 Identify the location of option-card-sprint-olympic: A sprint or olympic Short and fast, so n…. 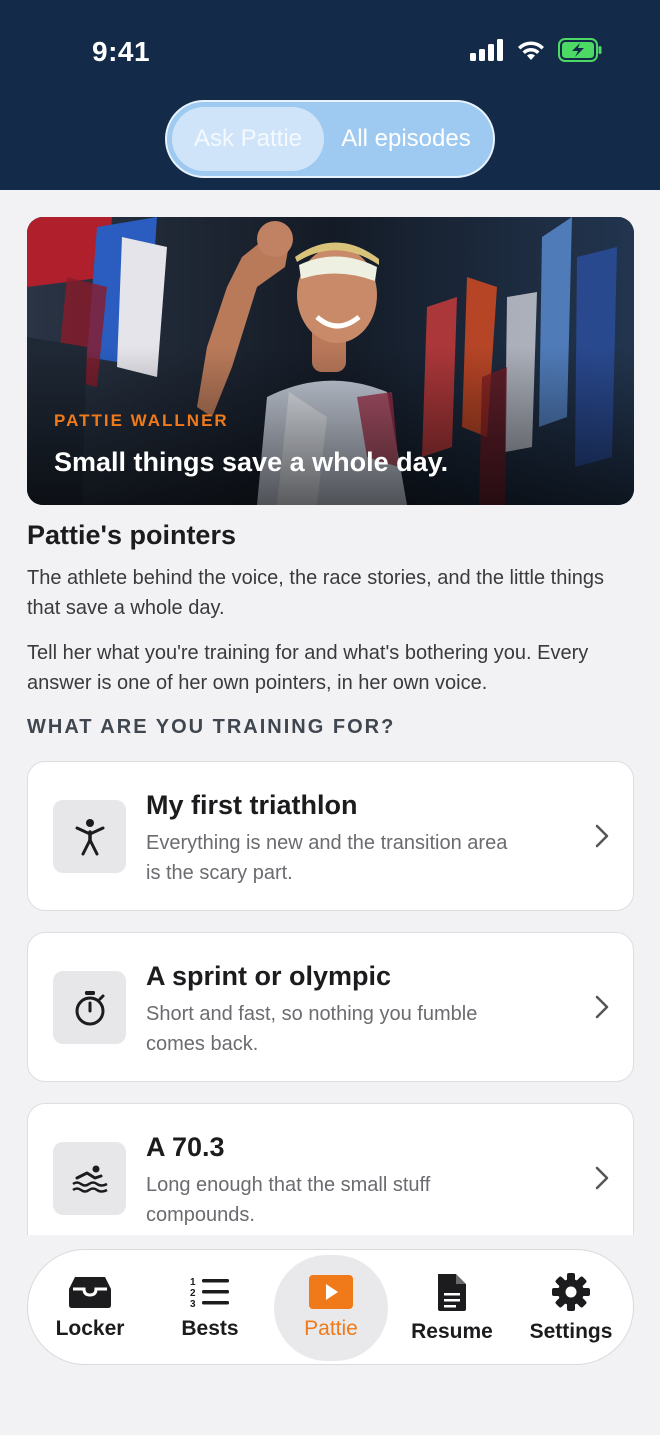
(330, 1007).